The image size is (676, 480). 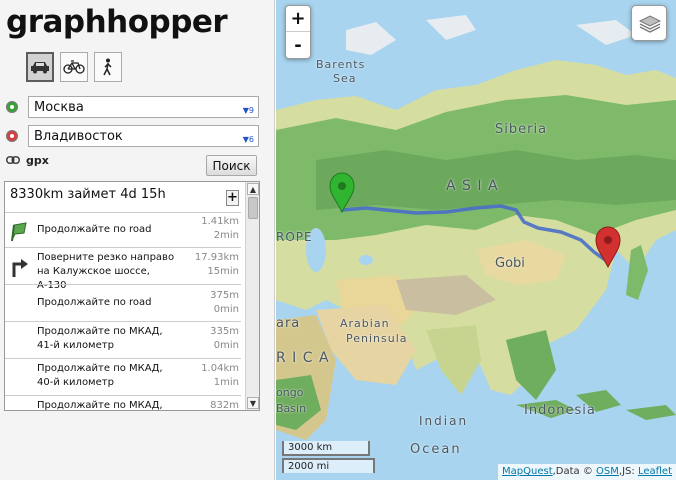 I want to click on link-icon, so click(x=13, y=160).